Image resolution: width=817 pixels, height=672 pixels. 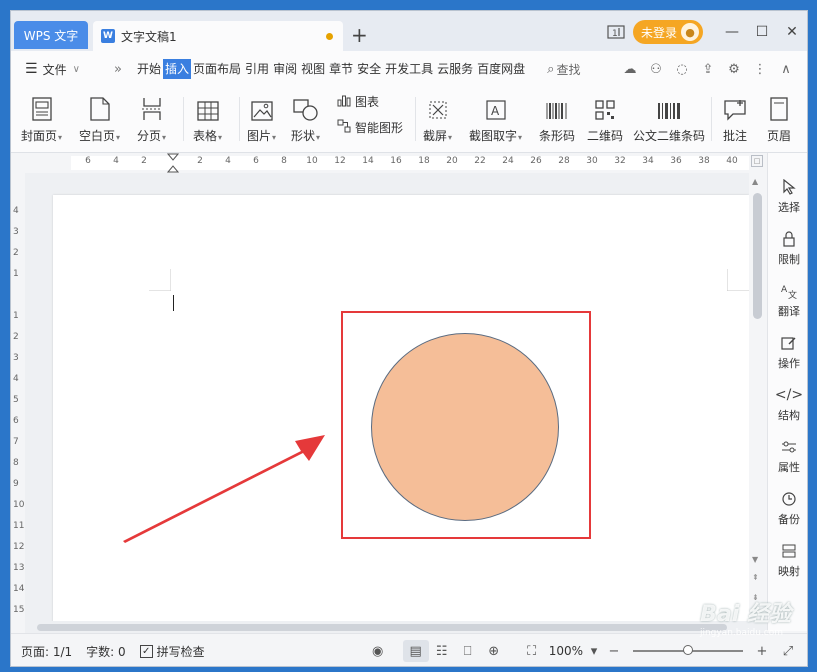 I want to click on shape-label: 形状, so click(x=303, y=136).